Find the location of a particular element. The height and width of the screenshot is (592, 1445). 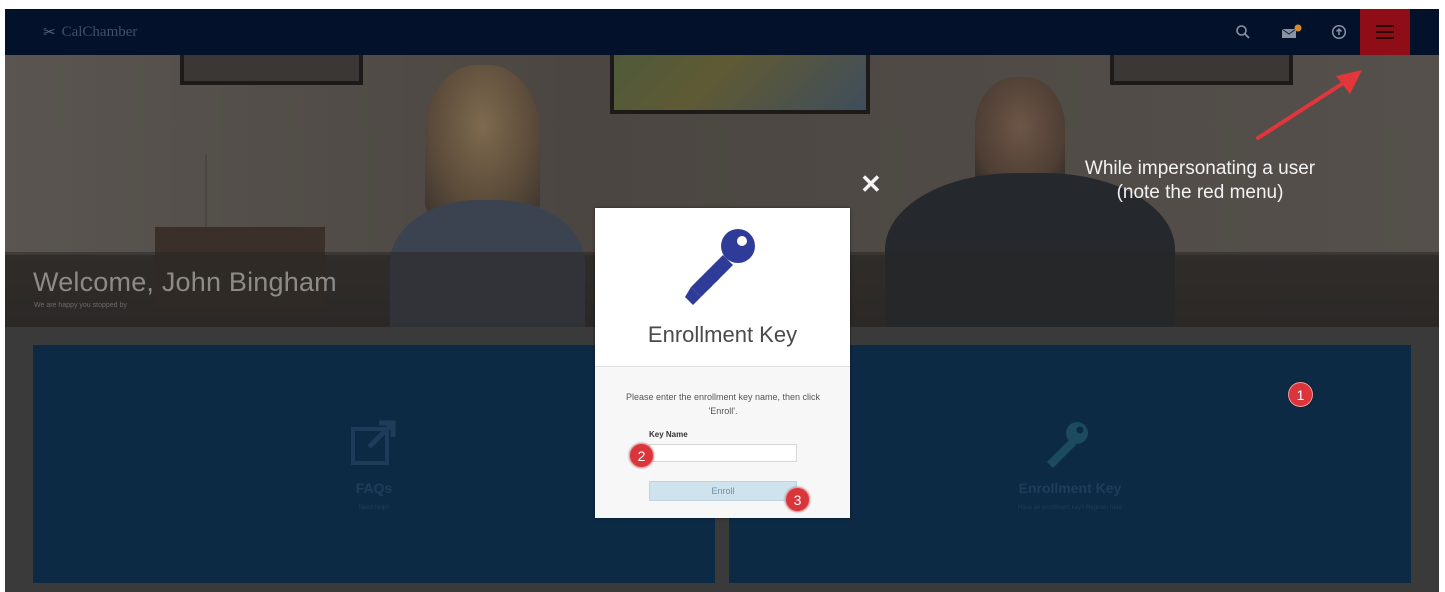

mail-icon is located at coordinates (1292, 32).